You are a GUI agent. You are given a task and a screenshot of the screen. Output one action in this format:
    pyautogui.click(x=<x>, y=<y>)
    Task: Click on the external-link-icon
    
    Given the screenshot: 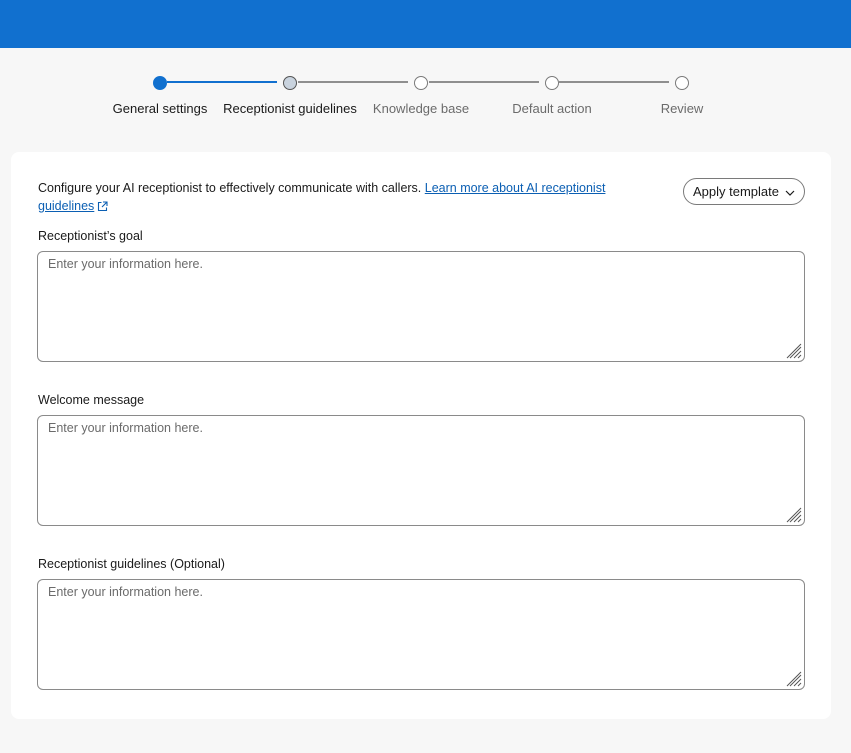 What is the action you would take?
    pyautogui.click(x=102, y=208)
    